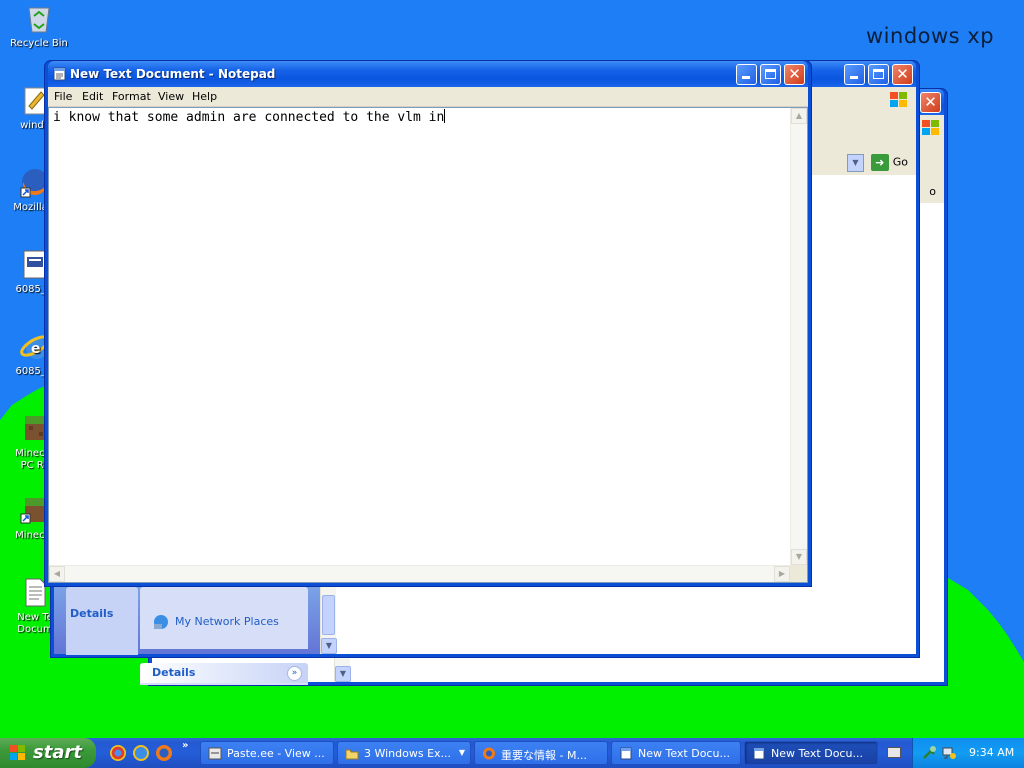 This screenshot has width=1024, height=768. I want to click on quicklaunch-more-chevron: », so click(185, 745).